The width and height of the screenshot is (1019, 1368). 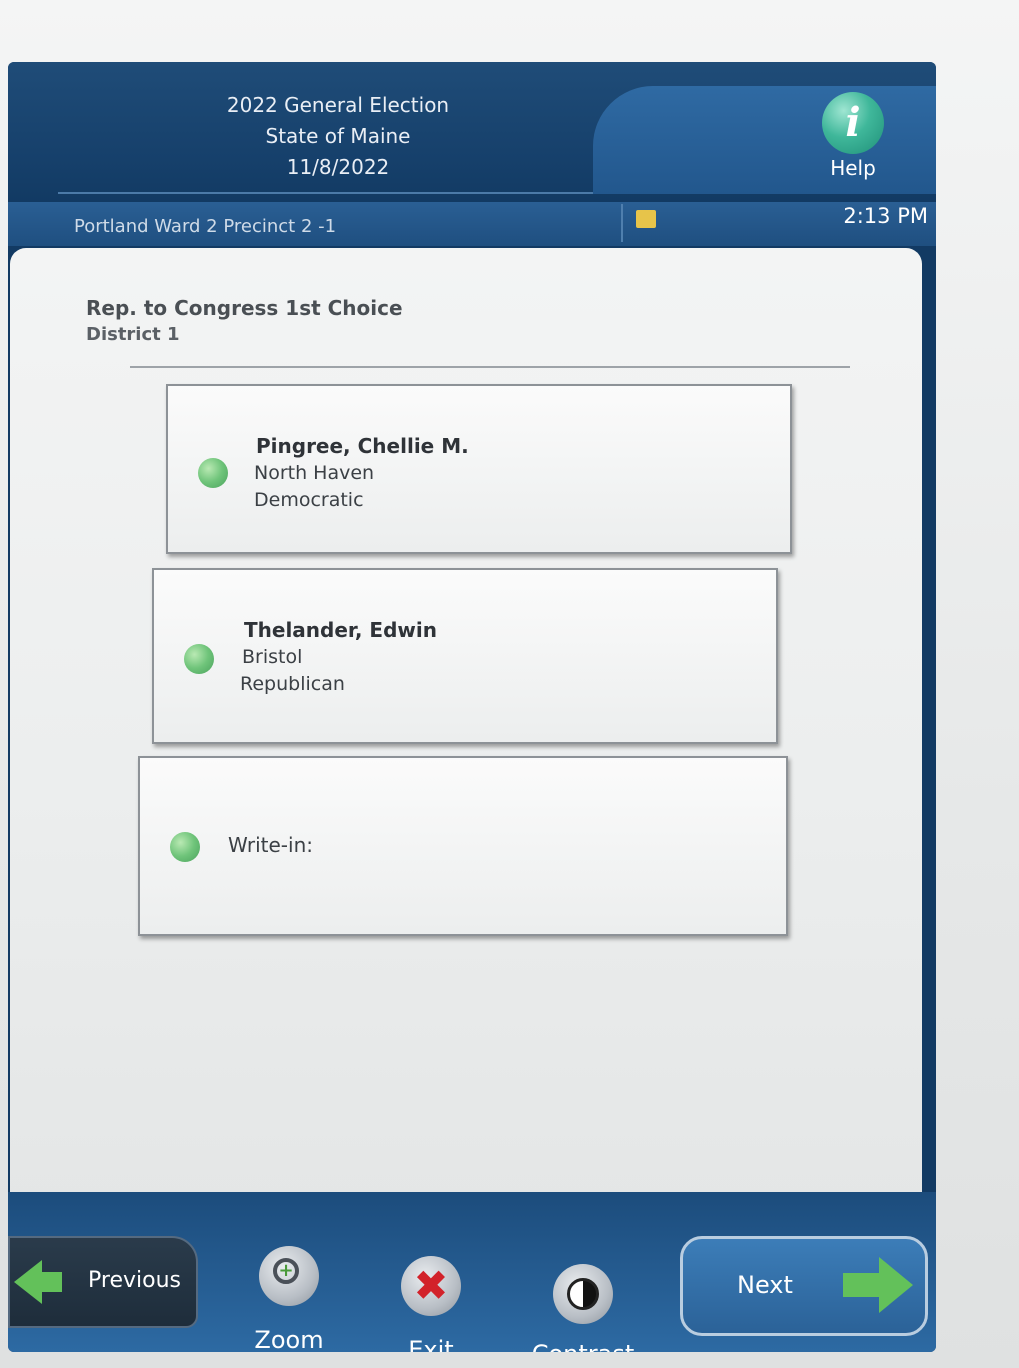 I want to click on candidate-party: Democratic, so click(x=309, y=500).